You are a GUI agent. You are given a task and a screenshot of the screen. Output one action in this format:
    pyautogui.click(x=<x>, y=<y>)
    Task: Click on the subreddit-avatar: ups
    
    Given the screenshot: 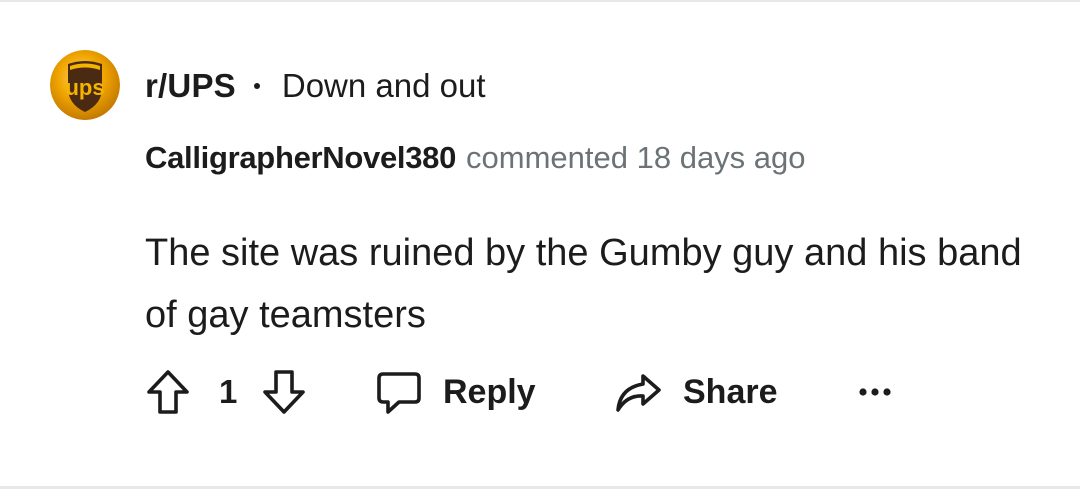 What is the action you would take?
    pyautogui.click(x=85, y=85)
    